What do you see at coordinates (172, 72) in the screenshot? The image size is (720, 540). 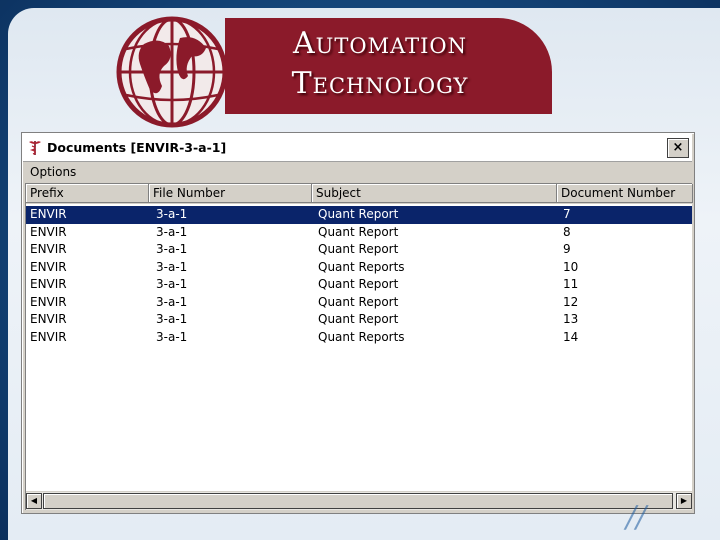 I see `globe-logo-icon` at bounding box center [172, 72].